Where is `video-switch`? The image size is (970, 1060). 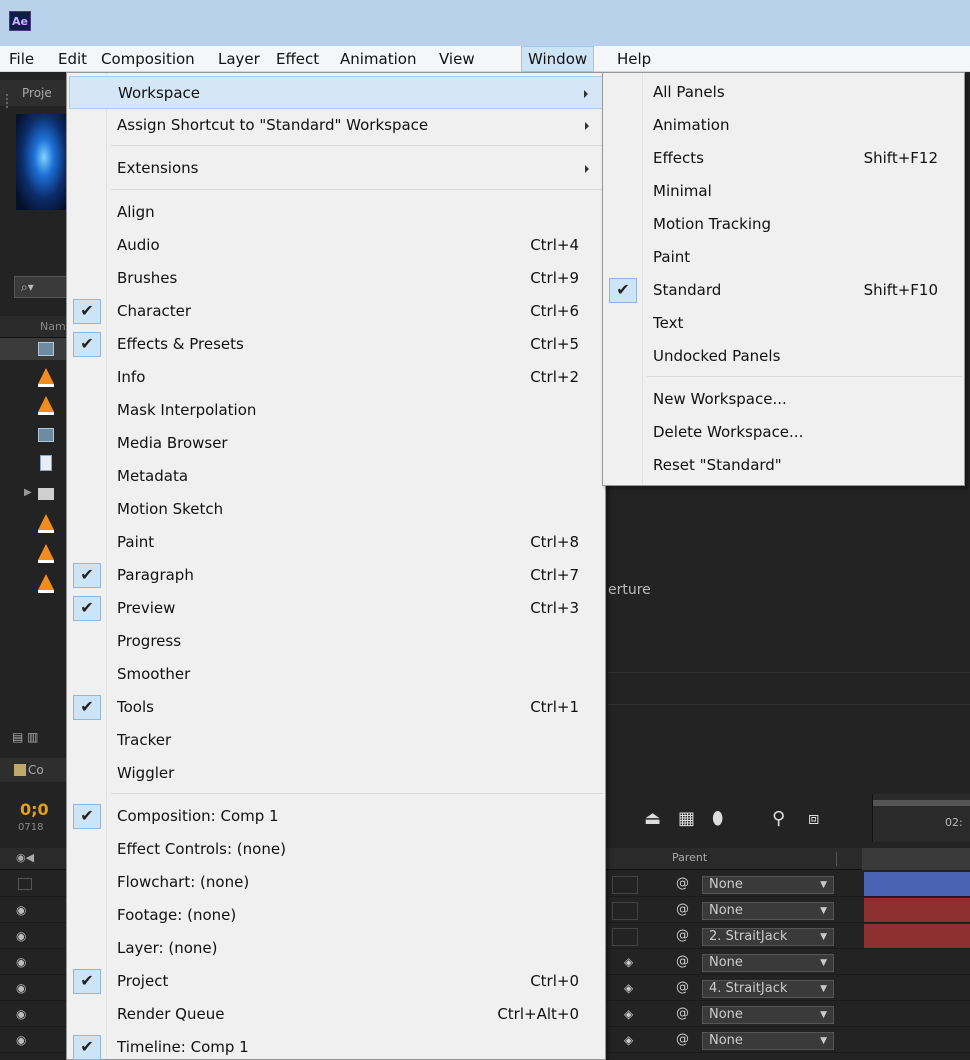 video-switch is located at coordinates (25, 884).